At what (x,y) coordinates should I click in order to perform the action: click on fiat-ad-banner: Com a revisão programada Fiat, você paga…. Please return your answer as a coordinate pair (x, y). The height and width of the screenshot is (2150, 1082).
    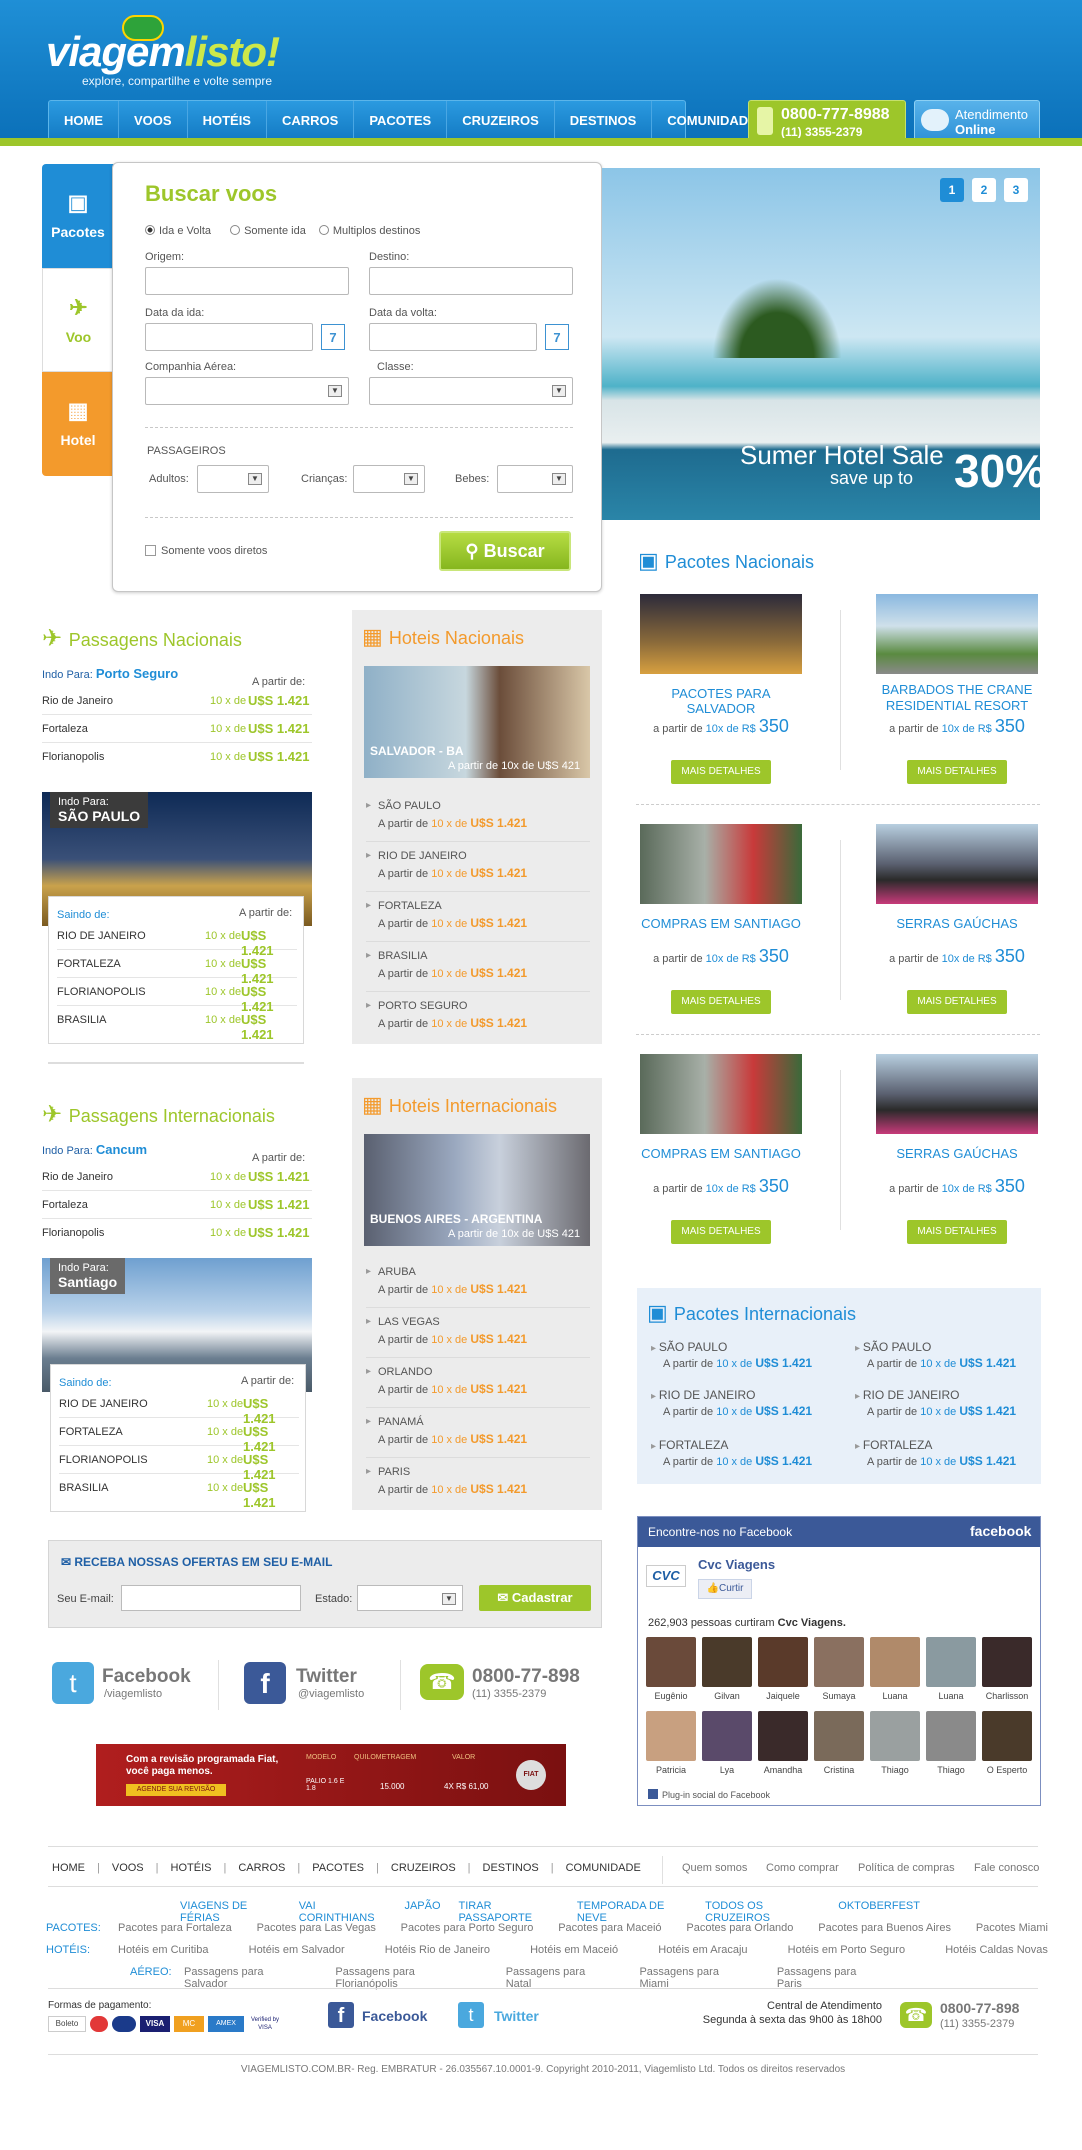
    Looking at the image, I should click on (331, 1775).